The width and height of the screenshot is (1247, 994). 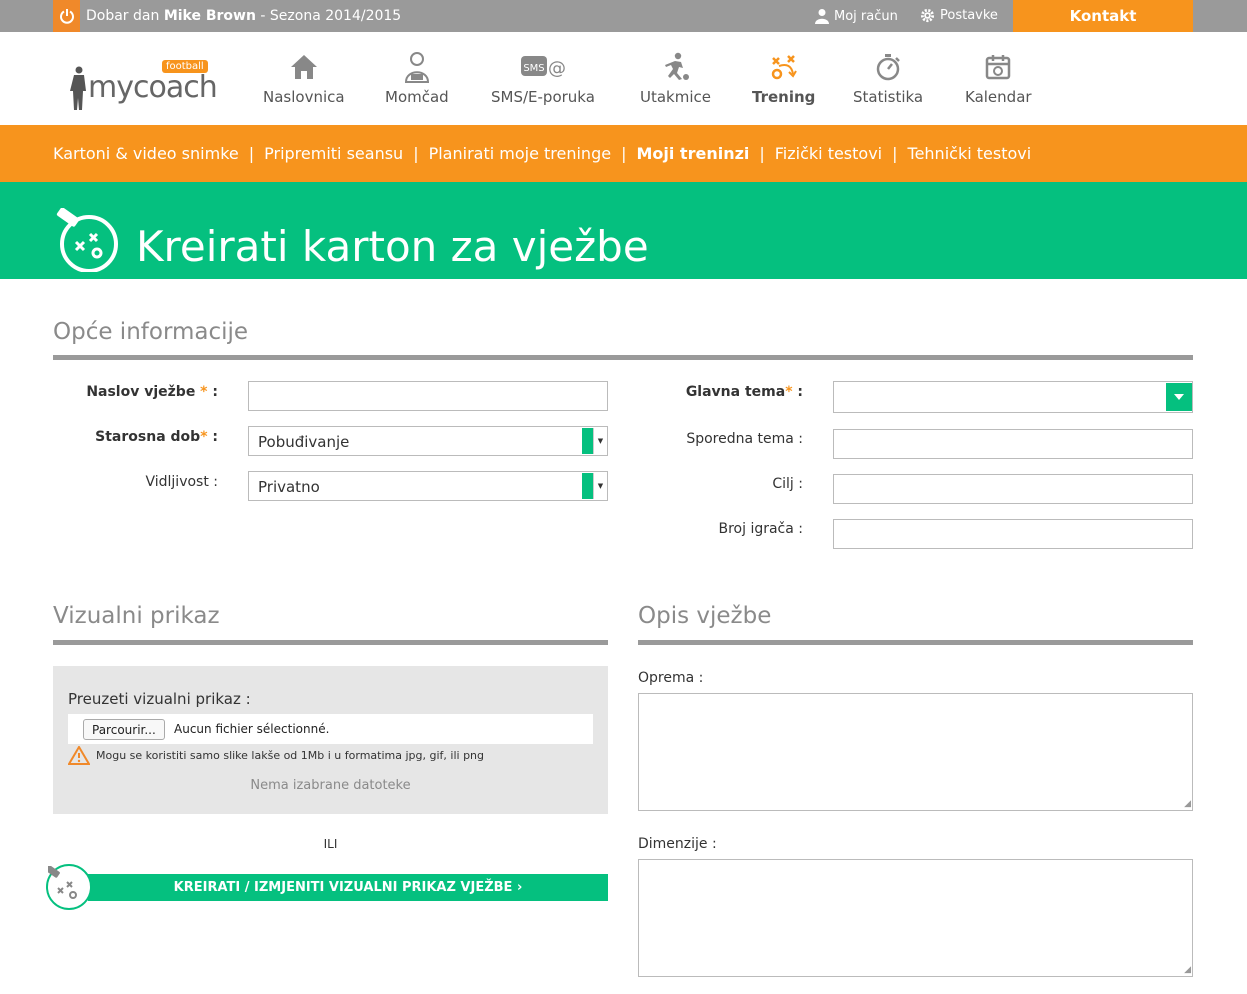 I want to click on home-icon, so click(x=304, y=67).